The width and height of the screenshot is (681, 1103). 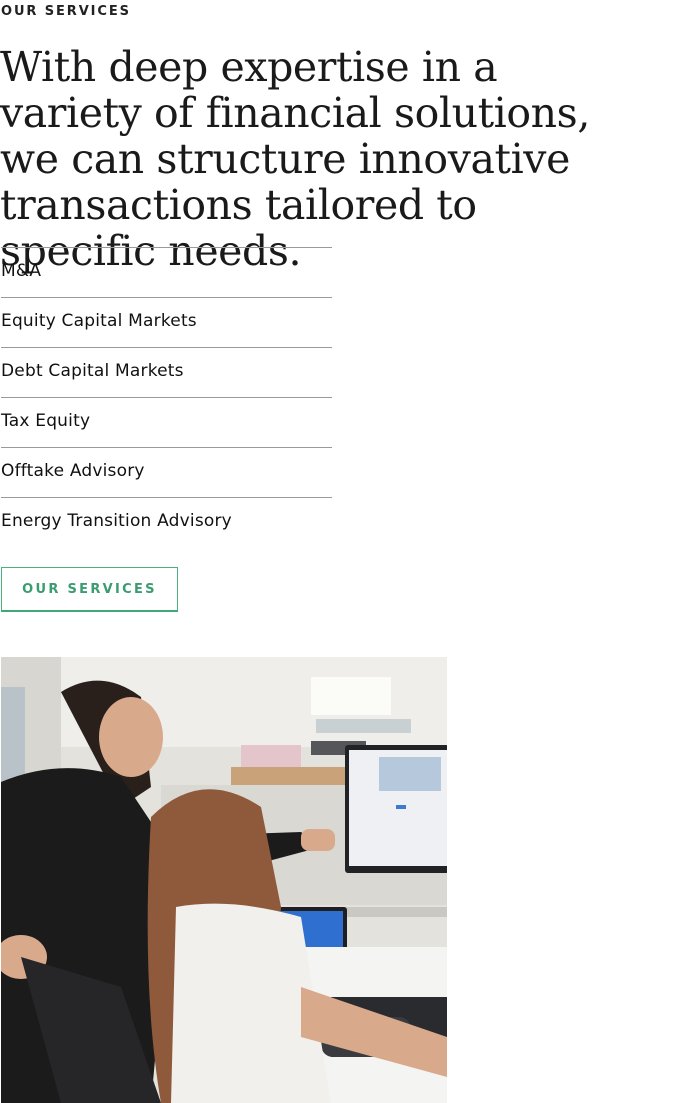 I want to click on service-item-equity-capital-markets: Equity Capital Markets, so click(x=166, y=322).